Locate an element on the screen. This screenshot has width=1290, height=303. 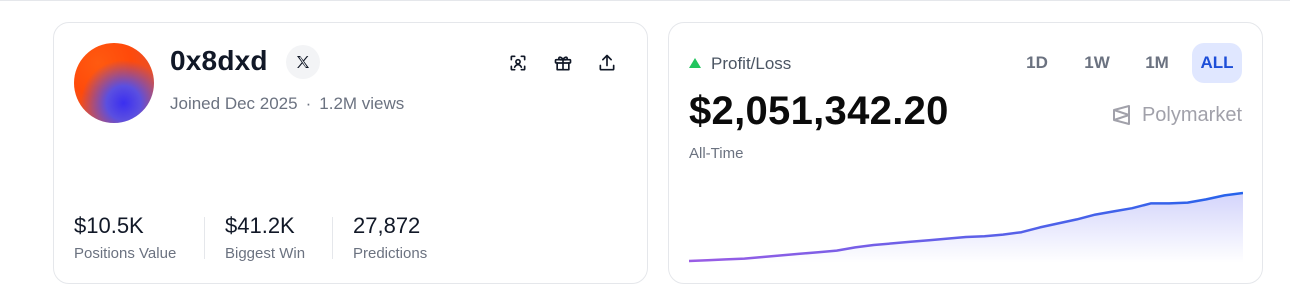
stat-predictions: 27,872 Predictions is located at coordinates (390, 237).